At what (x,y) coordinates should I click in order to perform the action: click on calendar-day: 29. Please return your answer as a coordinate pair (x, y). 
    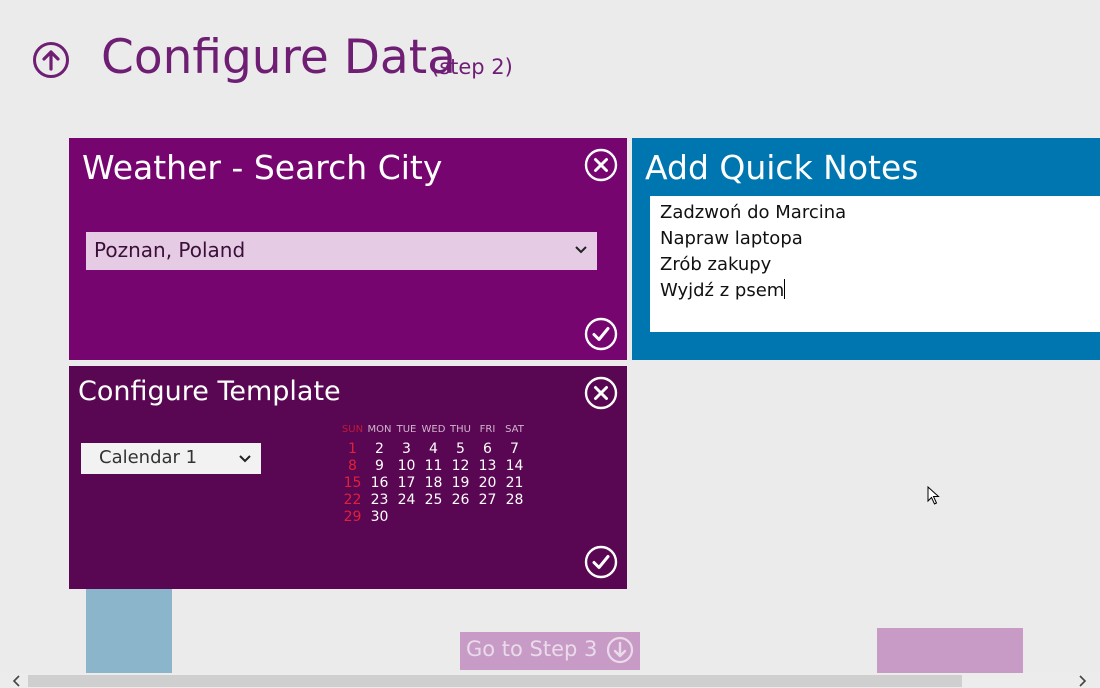
    Looking at the image, I should click on (352, 517).